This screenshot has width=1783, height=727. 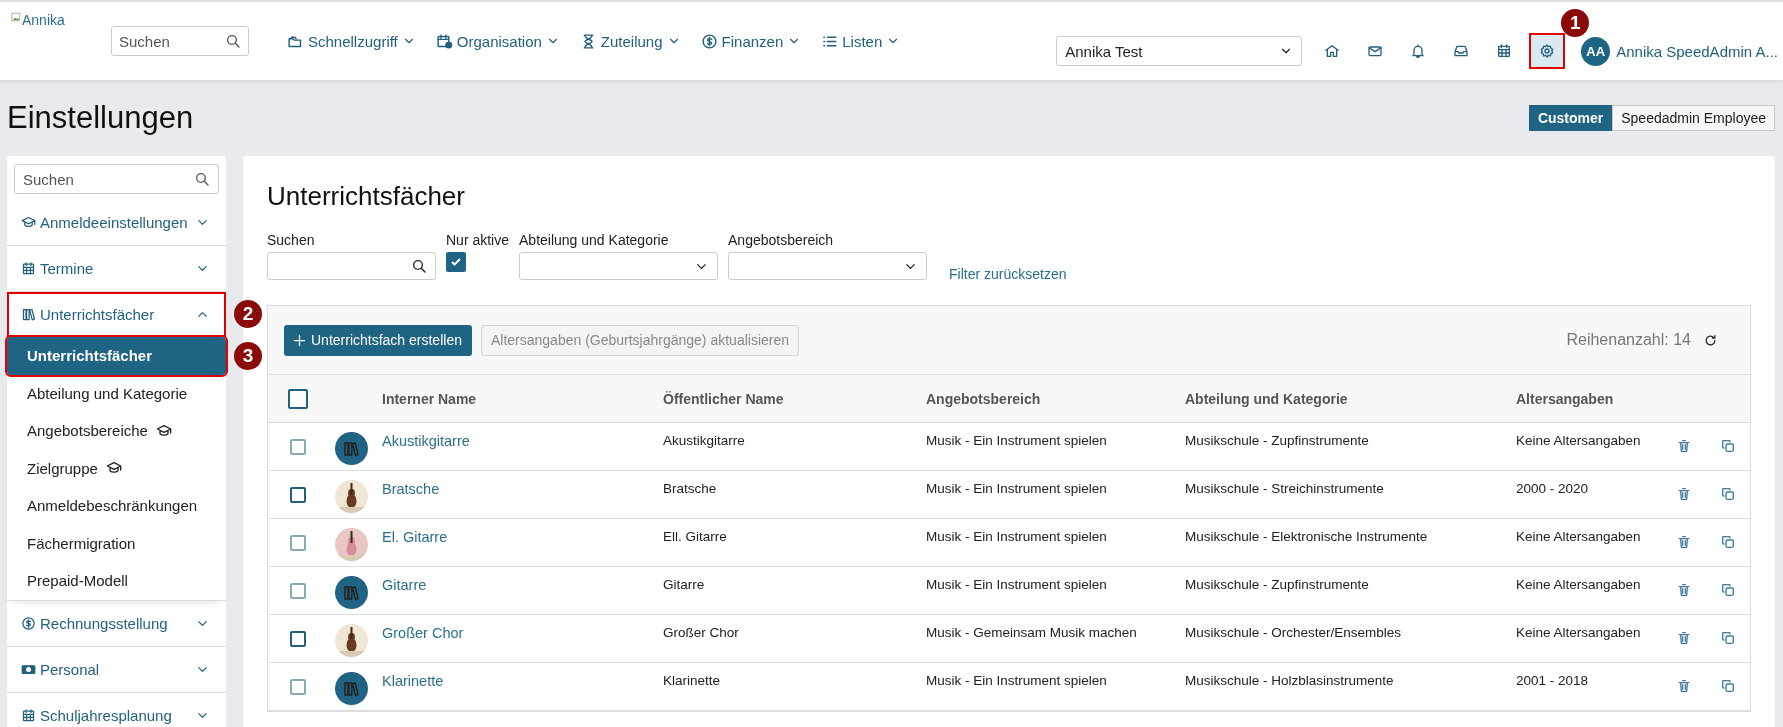 What do you see at coordinates (100, 118) in the screenshot?
I see `page-title: Einstellungen` at bounding box center [100, 118].